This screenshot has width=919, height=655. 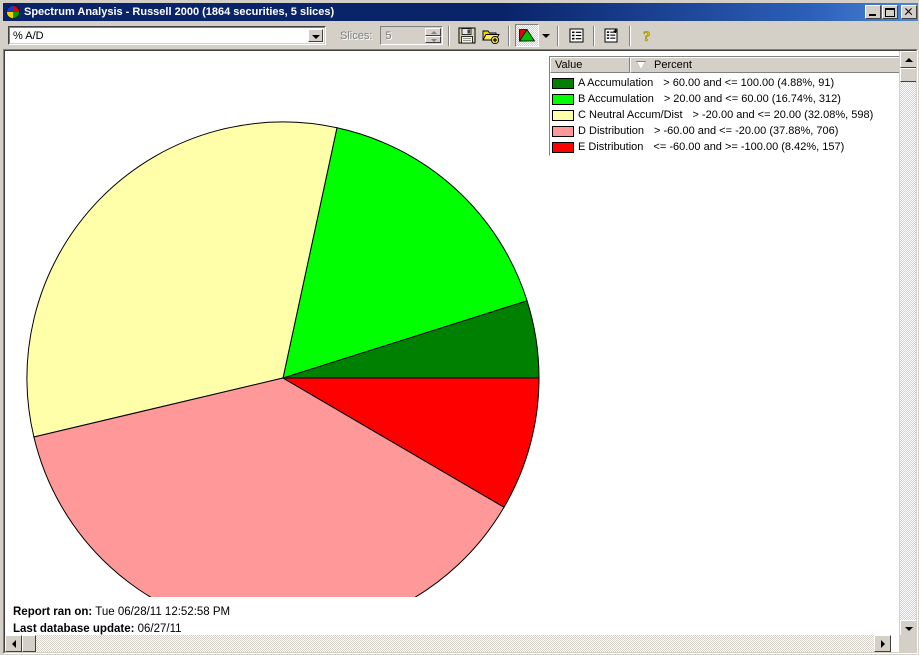 I want to click on chart-type-dropdown, so click(x=545, y=35).